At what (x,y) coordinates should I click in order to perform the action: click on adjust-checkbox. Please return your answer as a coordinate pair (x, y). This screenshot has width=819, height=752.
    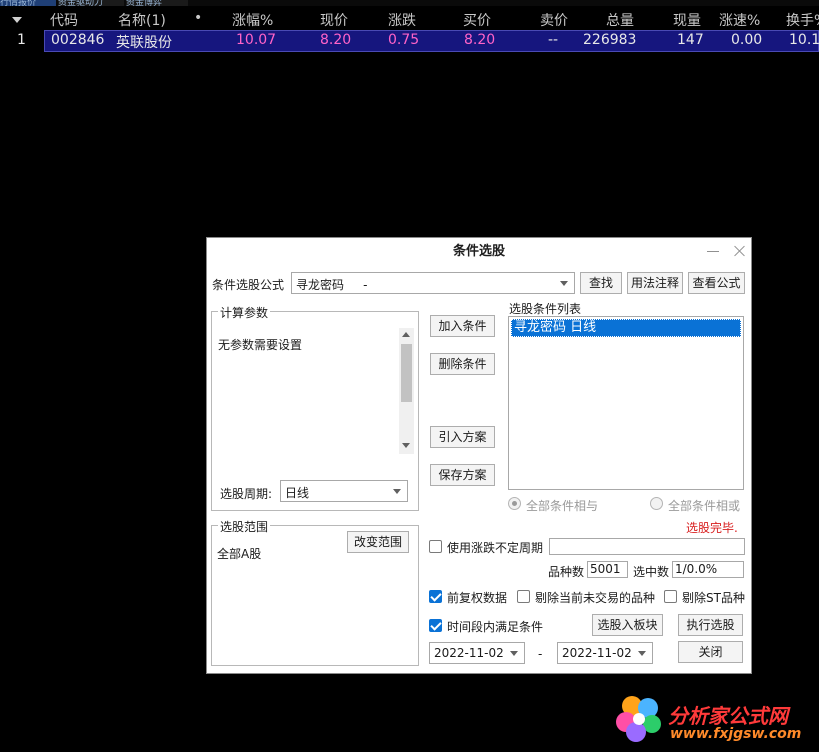
    Looking at the image, I should click on (435, 596).